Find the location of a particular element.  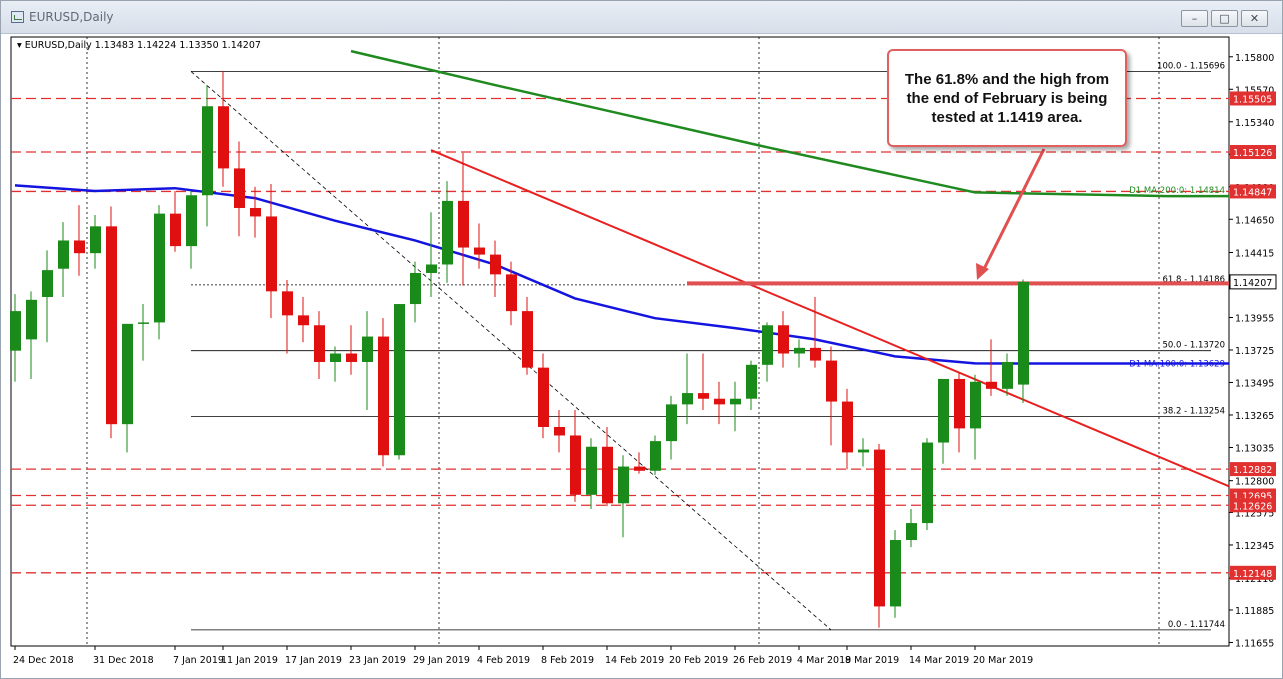

date-label: 29 Jan 2019 is located at coordinates (441, 660).